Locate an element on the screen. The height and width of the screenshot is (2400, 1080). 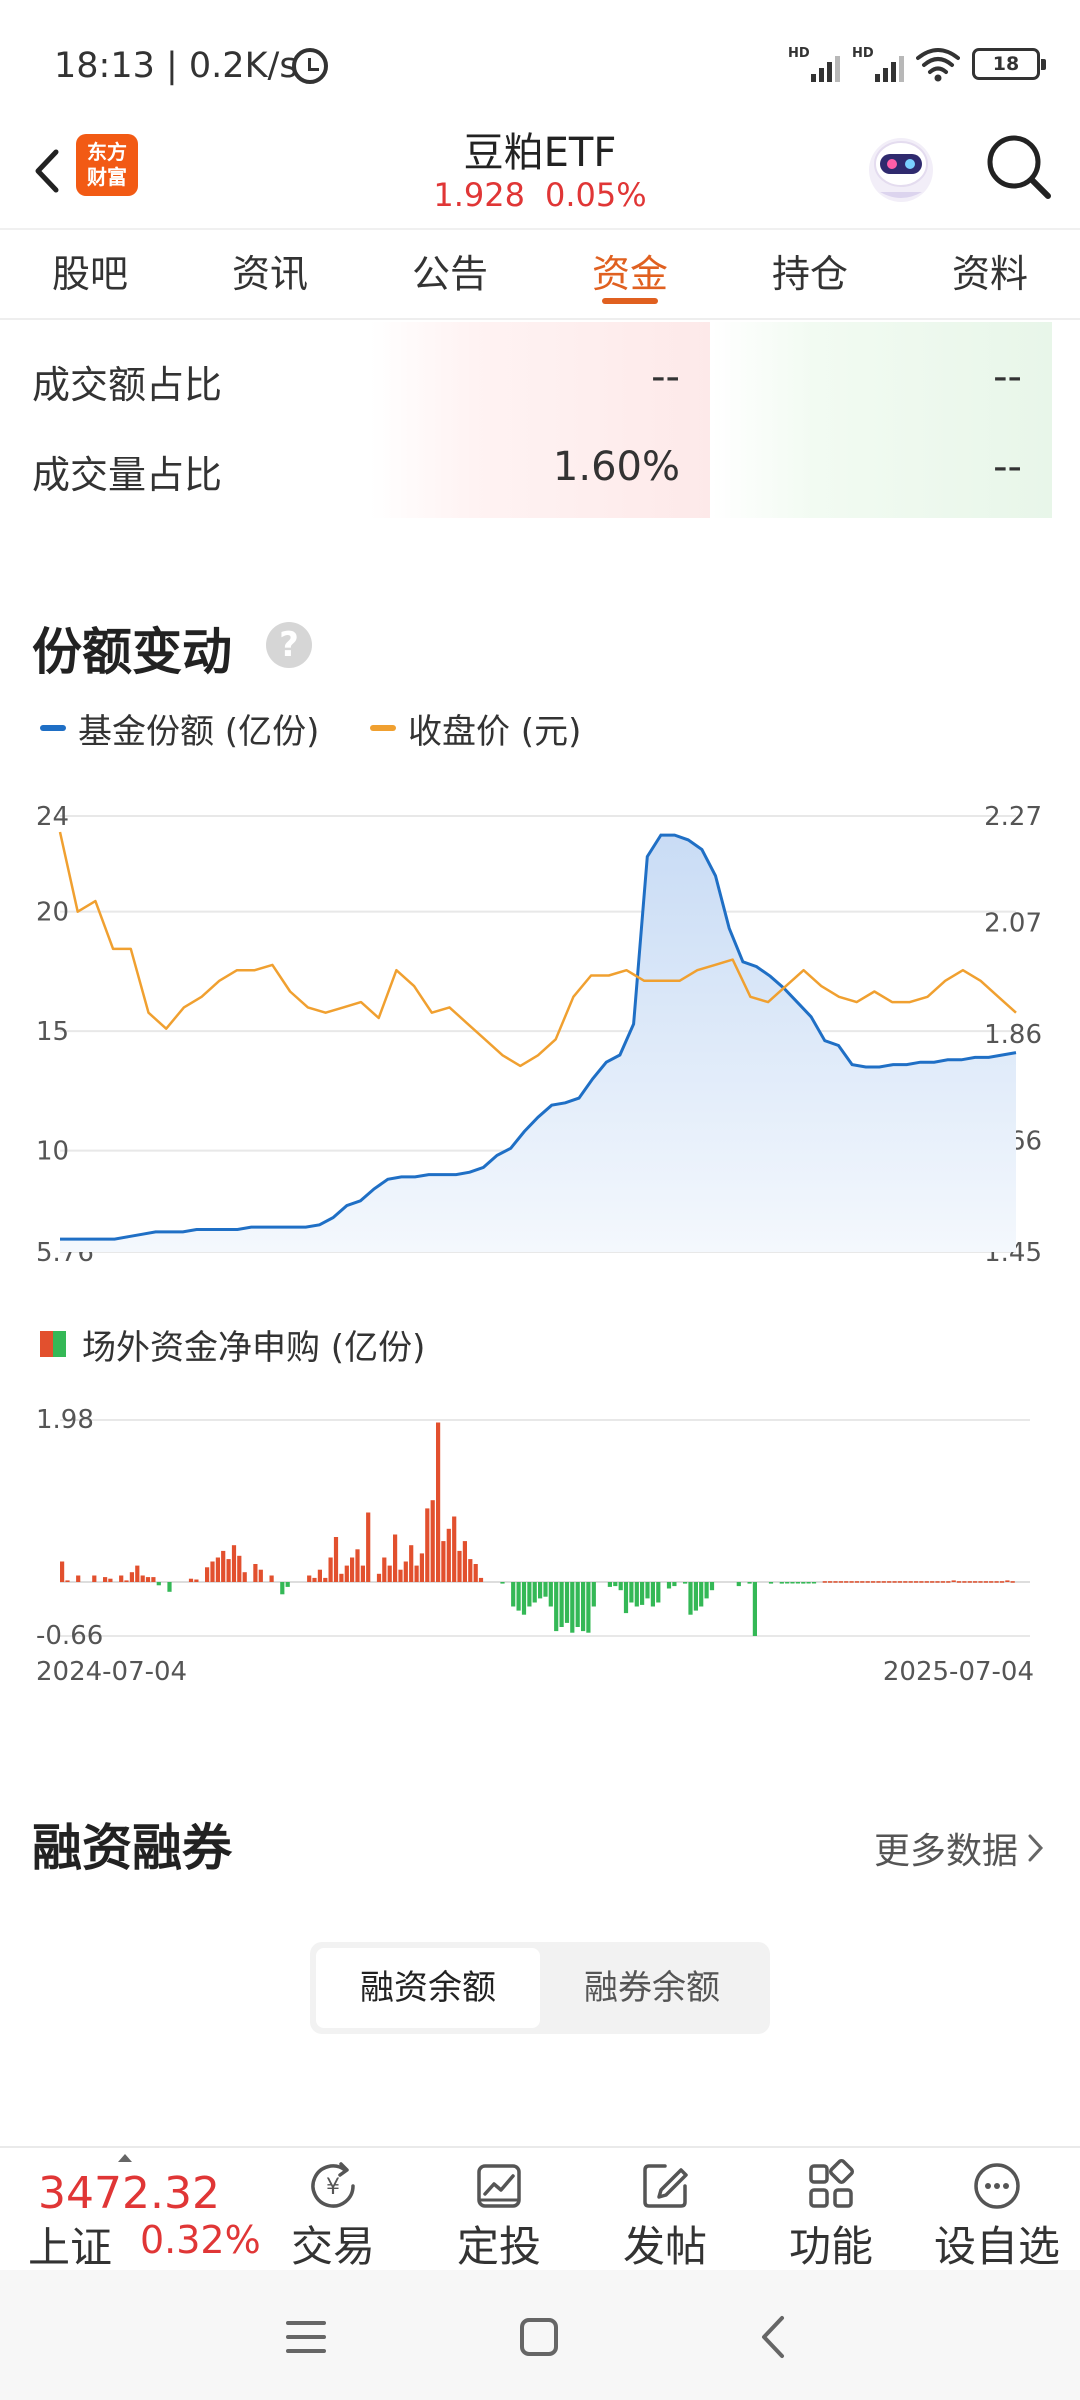
nav-trade: ¥ 交易 is located at coordinates (333, 2214).